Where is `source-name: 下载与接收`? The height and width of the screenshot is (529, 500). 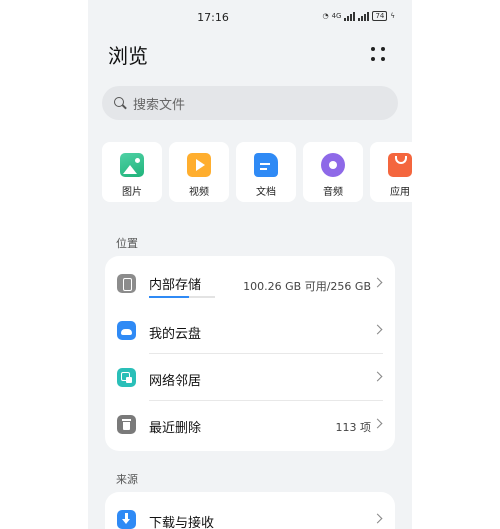
source-name: 下载与接收 is located at coordinates (182, 522).